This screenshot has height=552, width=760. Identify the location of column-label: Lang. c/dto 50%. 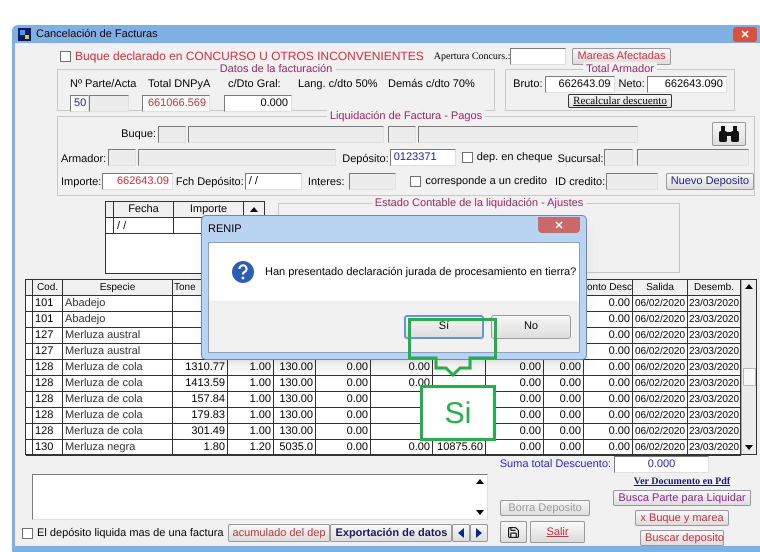
(338, 84).